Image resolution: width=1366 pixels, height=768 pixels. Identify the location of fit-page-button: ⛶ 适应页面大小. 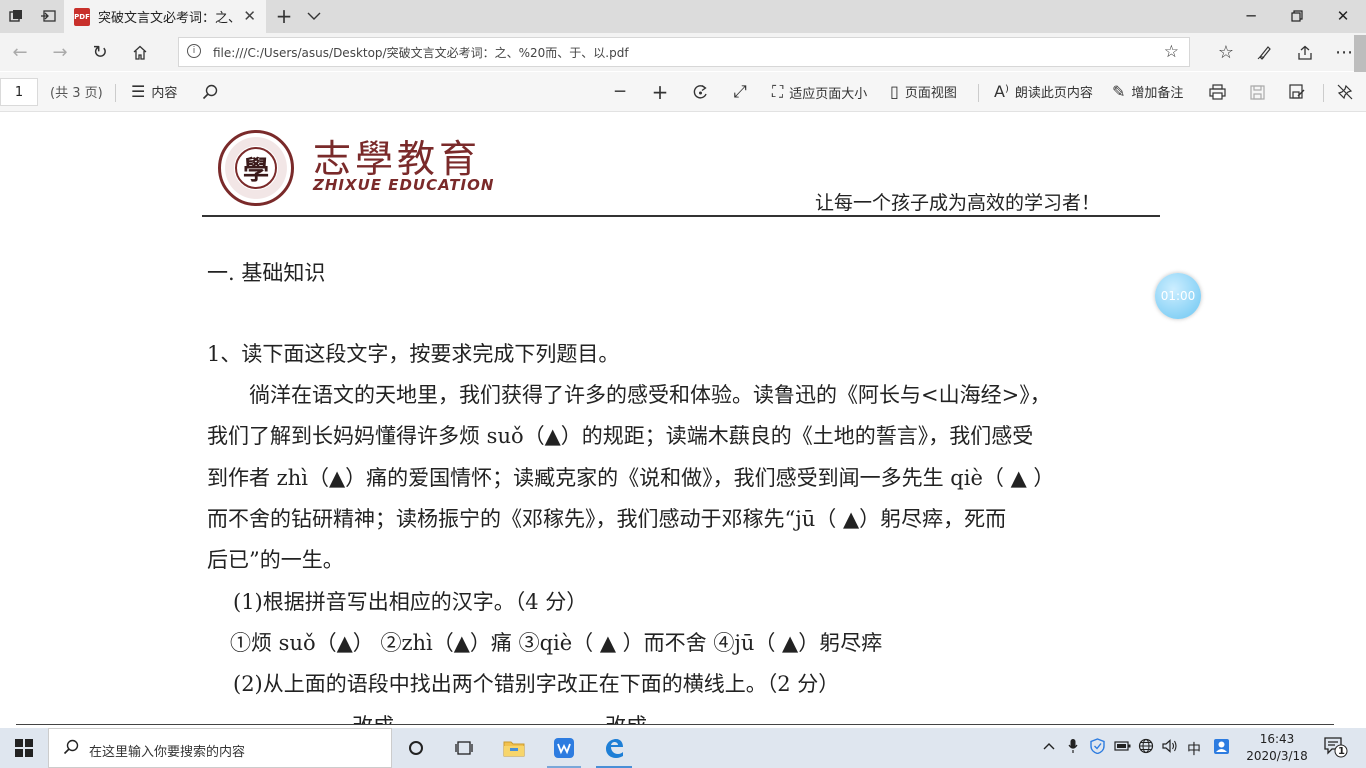
(819, 92).